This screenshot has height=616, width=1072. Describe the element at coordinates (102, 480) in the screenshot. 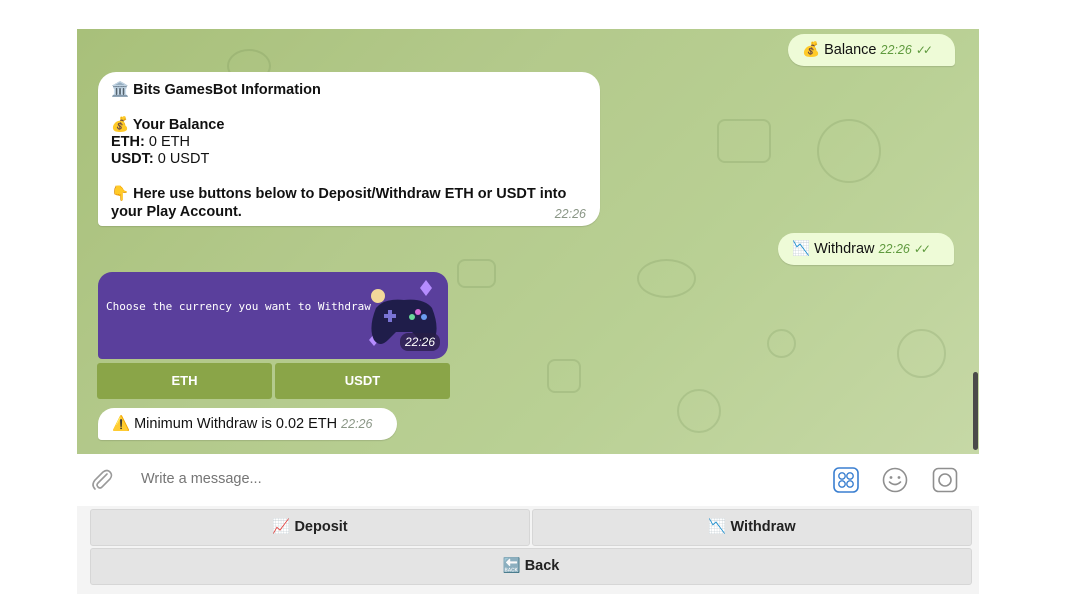

I see `attach-paperclip-icon` at that location.